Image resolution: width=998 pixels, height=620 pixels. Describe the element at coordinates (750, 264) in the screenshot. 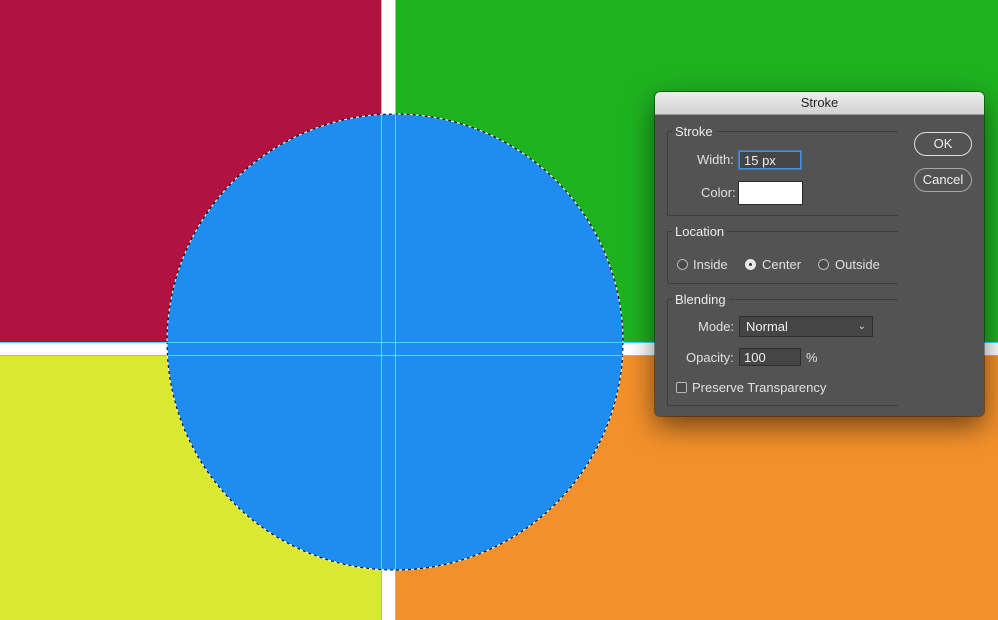

I see `radio-center` at that location.